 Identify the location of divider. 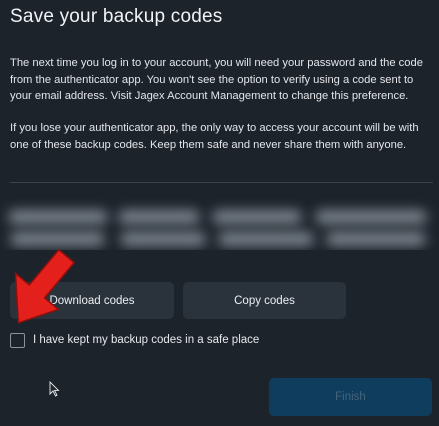
(221, 182).